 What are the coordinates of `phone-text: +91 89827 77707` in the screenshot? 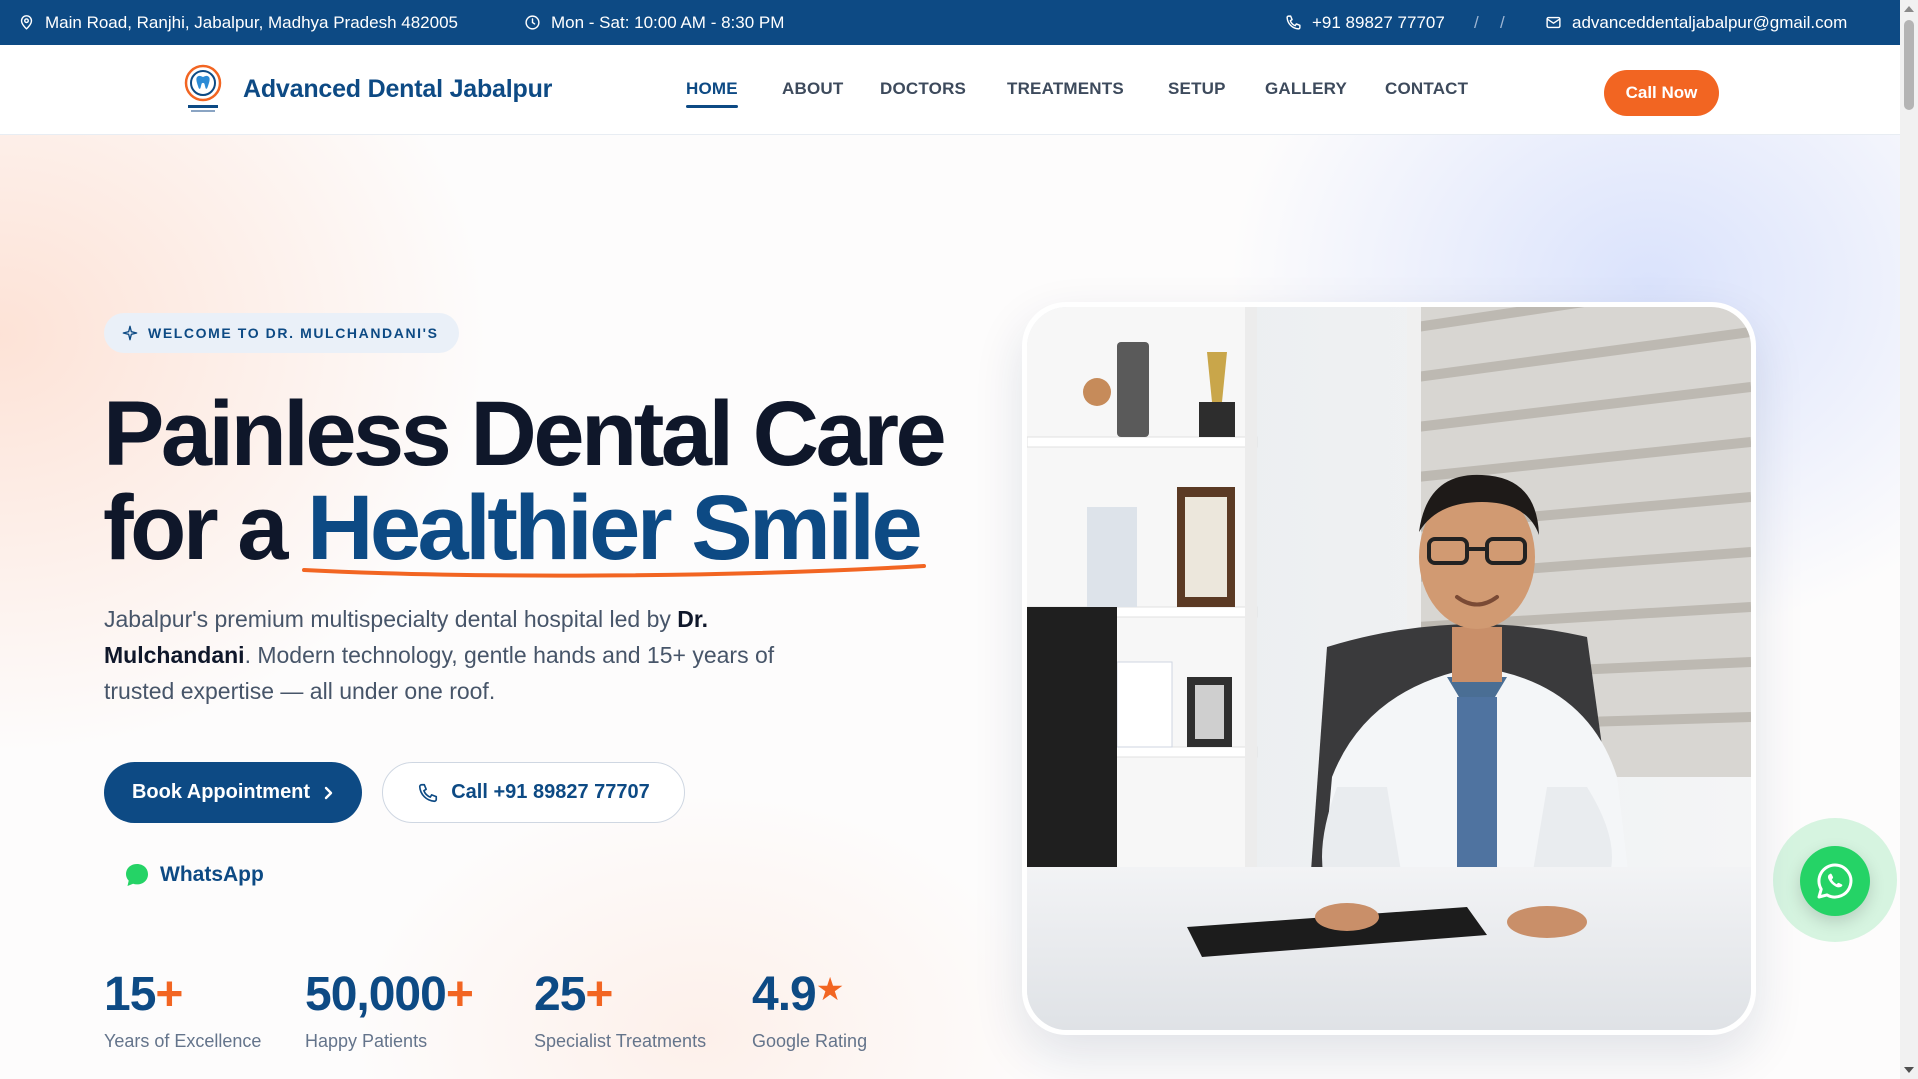 It's located at (1378, 23).